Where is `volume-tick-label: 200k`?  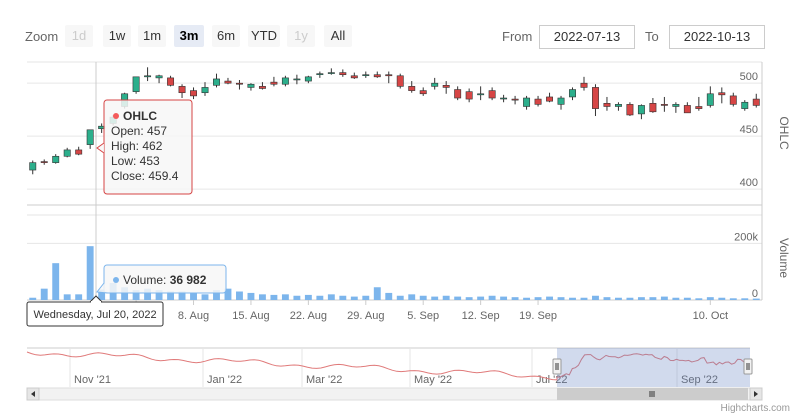 volume-tick-label: 200k is located at coordinates (746, 237).